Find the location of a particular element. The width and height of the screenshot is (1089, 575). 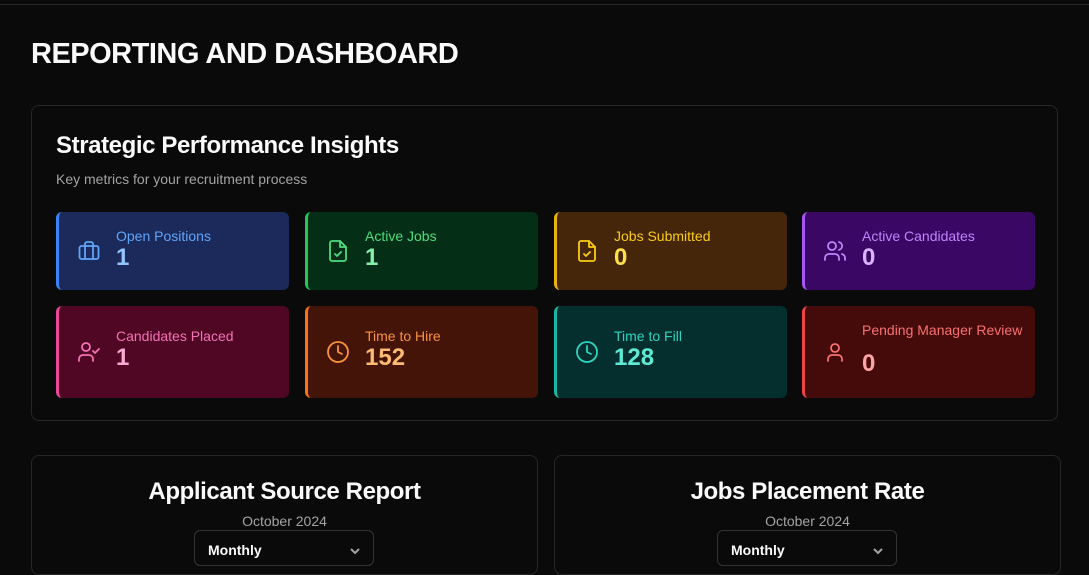

card-title: Applicant Source Report is located at coordinates (284, 491).